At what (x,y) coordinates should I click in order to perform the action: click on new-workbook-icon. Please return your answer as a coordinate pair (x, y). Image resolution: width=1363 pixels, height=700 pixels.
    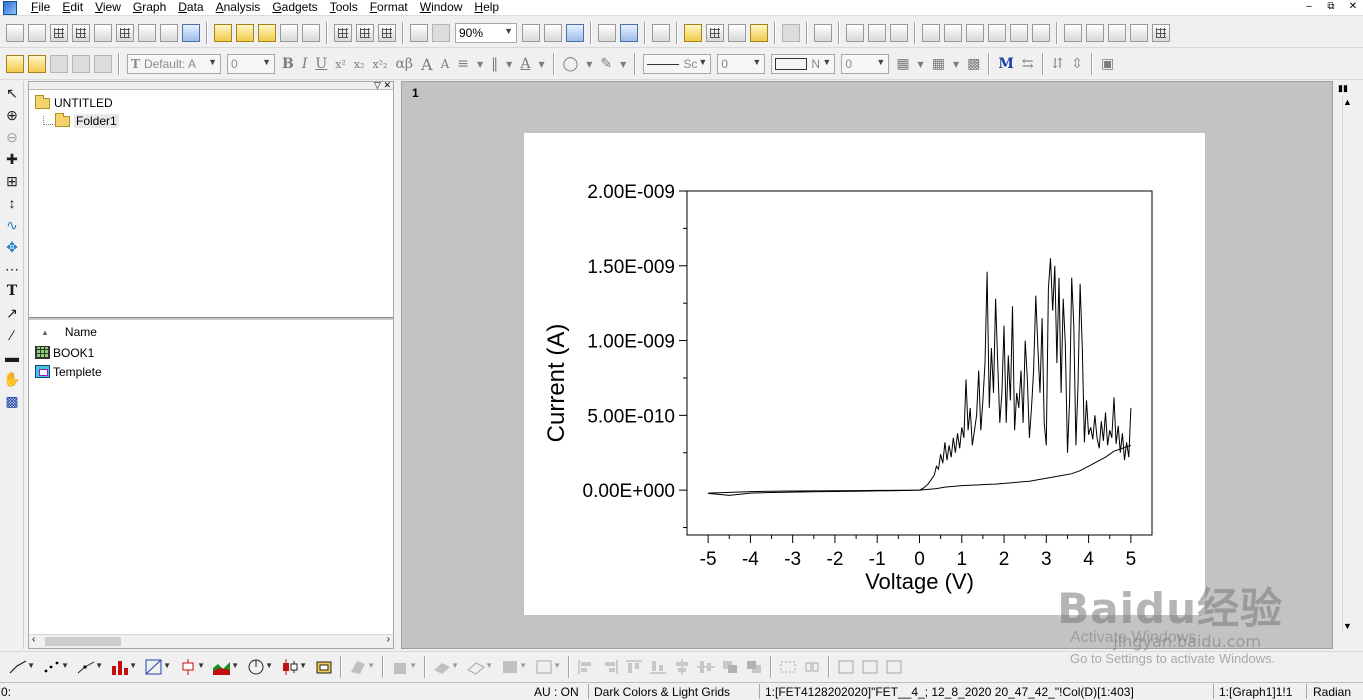
    Looking at the image, I should click on (59, 32).